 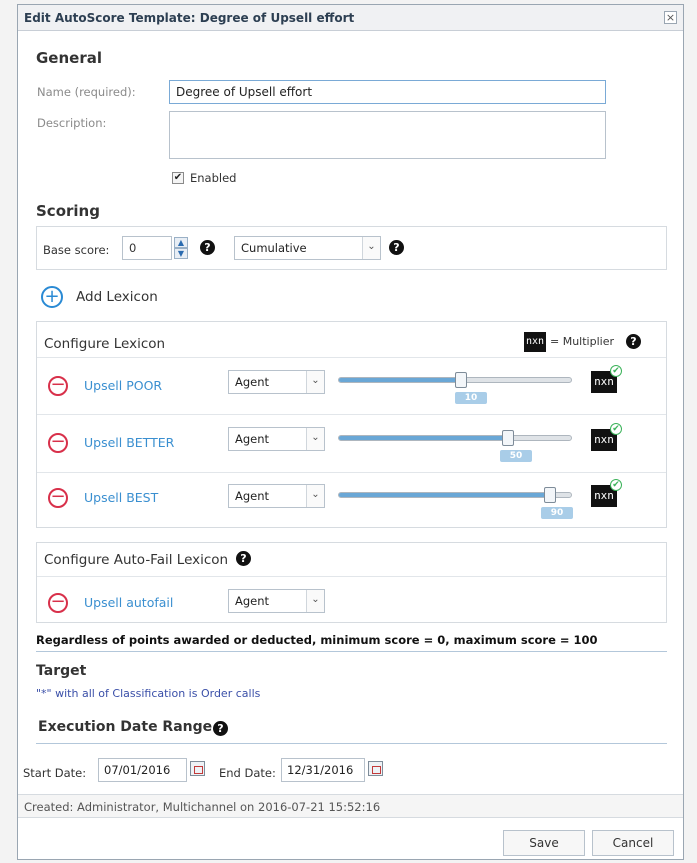 I want to click on name-label: Name (required):, so click(x=86, y=92).